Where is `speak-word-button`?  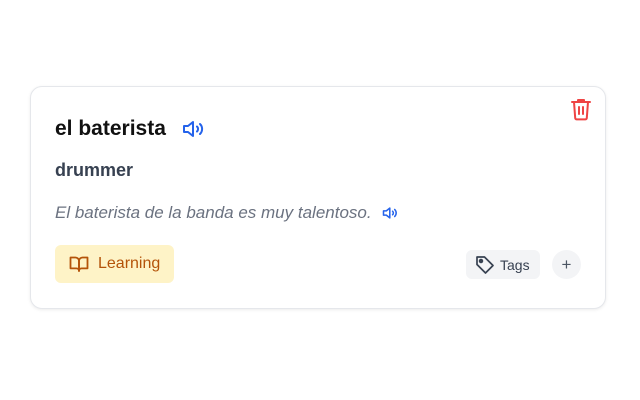 speak-word-button is located at coordinates (194, 129).